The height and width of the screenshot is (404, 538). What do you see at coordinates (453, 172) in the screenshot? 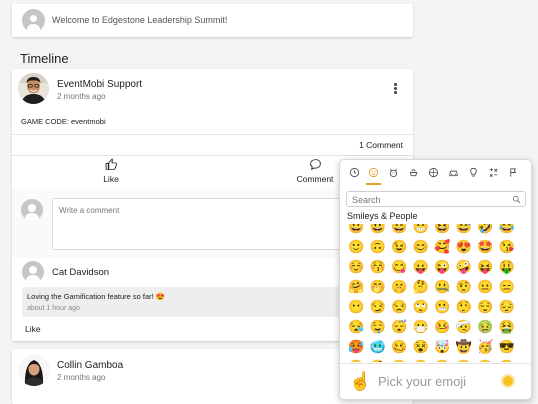
I see `travel-icon` at bounding box center [453, 172].